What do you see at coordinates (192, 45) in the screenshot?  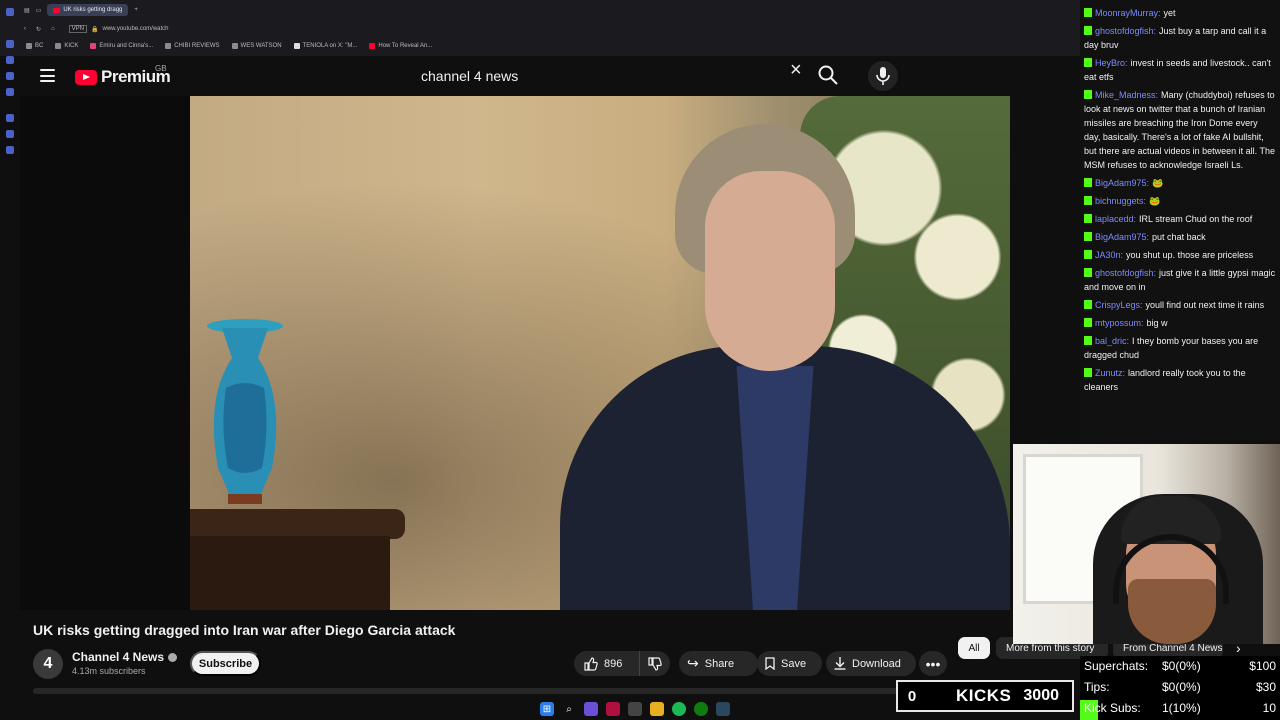 I see `bookmark-item: CHIBI REVIEWS` at bounding box center [192, 45].